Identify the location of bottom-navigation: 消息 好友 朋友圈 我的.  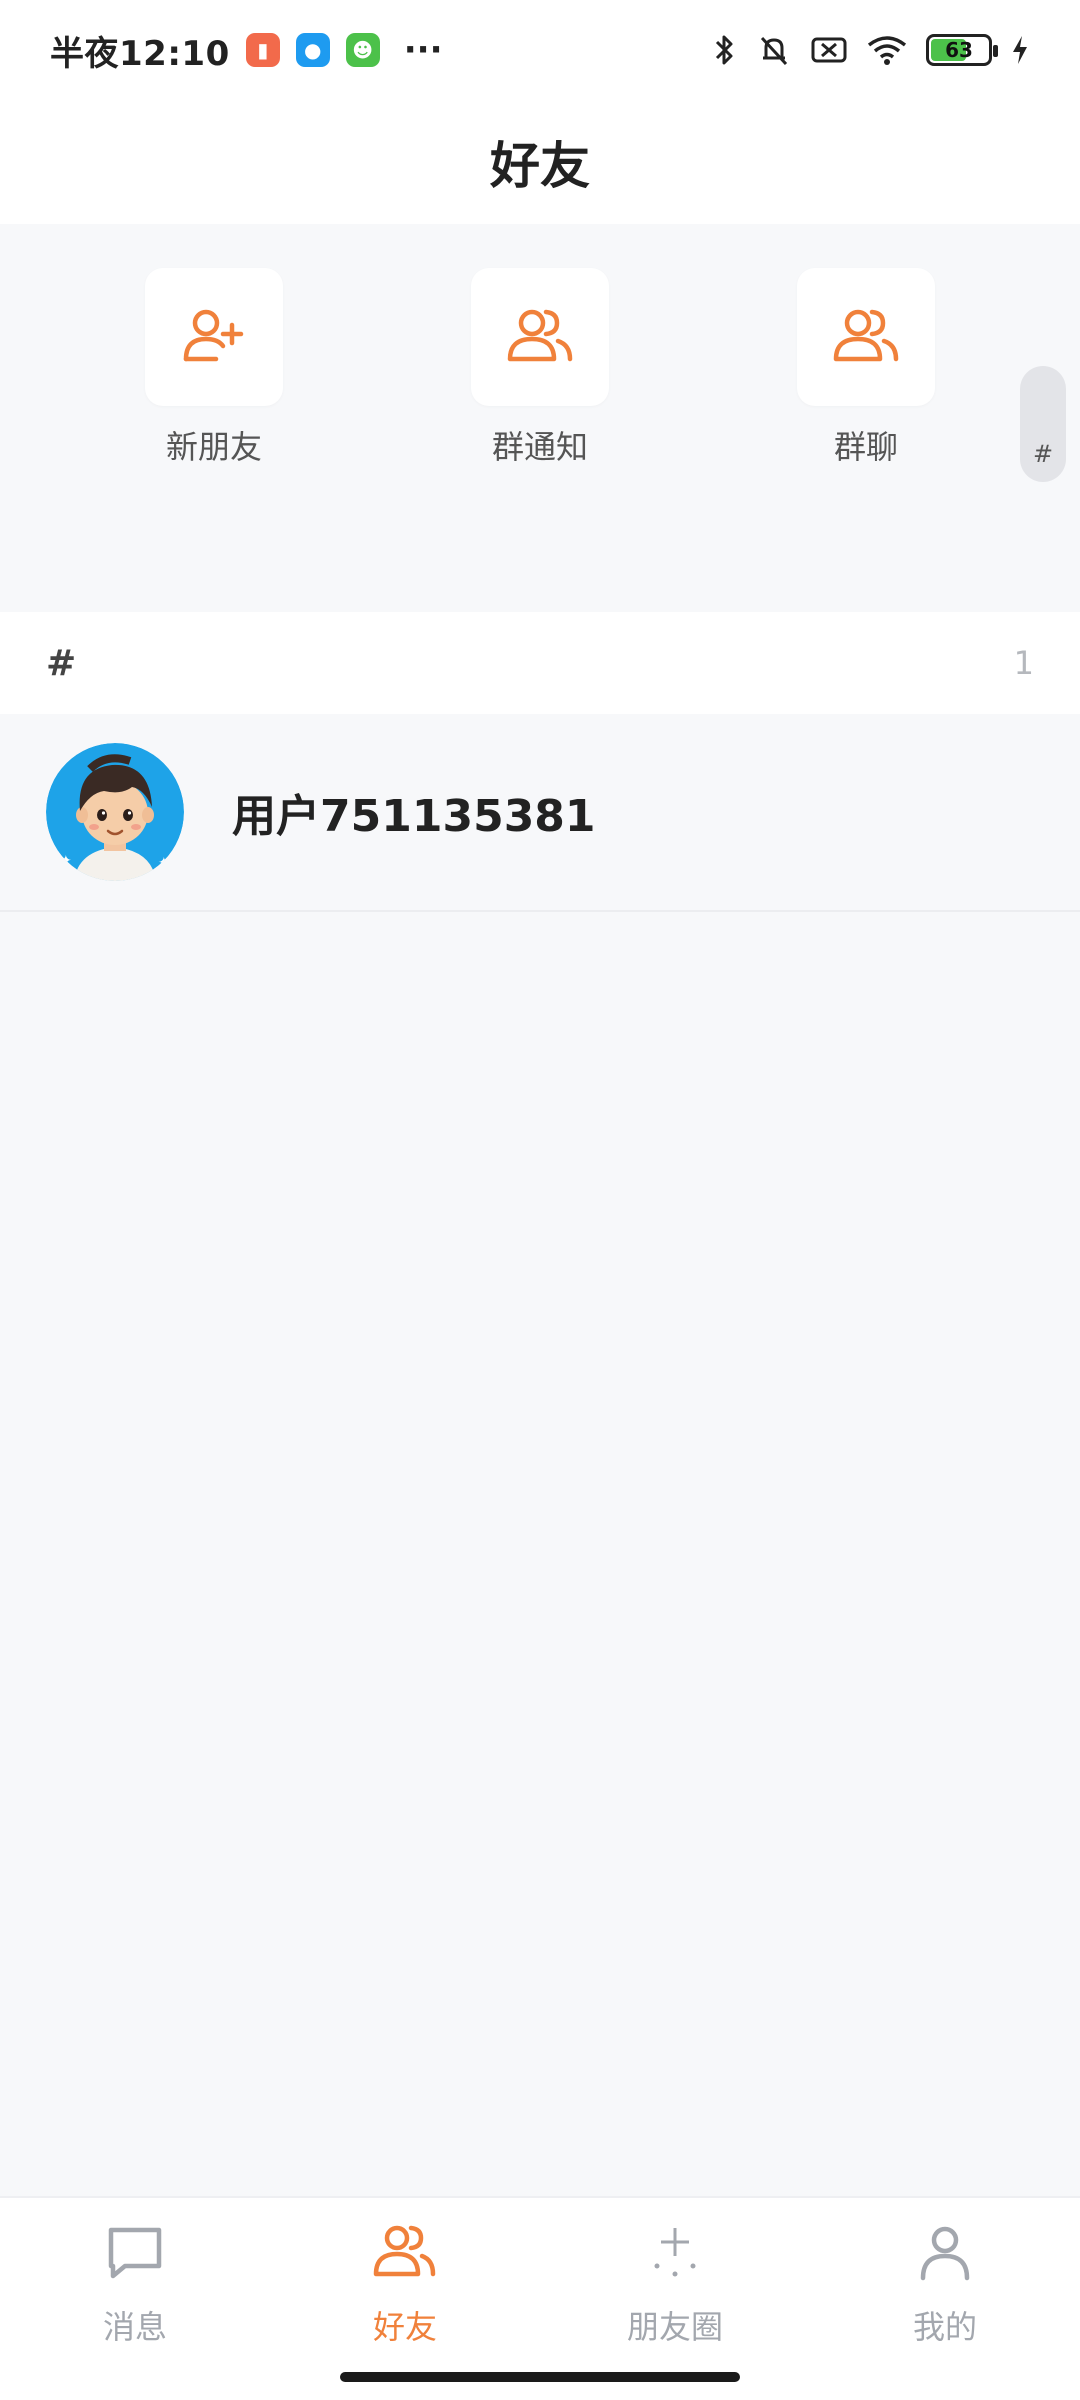
(540, 2298).